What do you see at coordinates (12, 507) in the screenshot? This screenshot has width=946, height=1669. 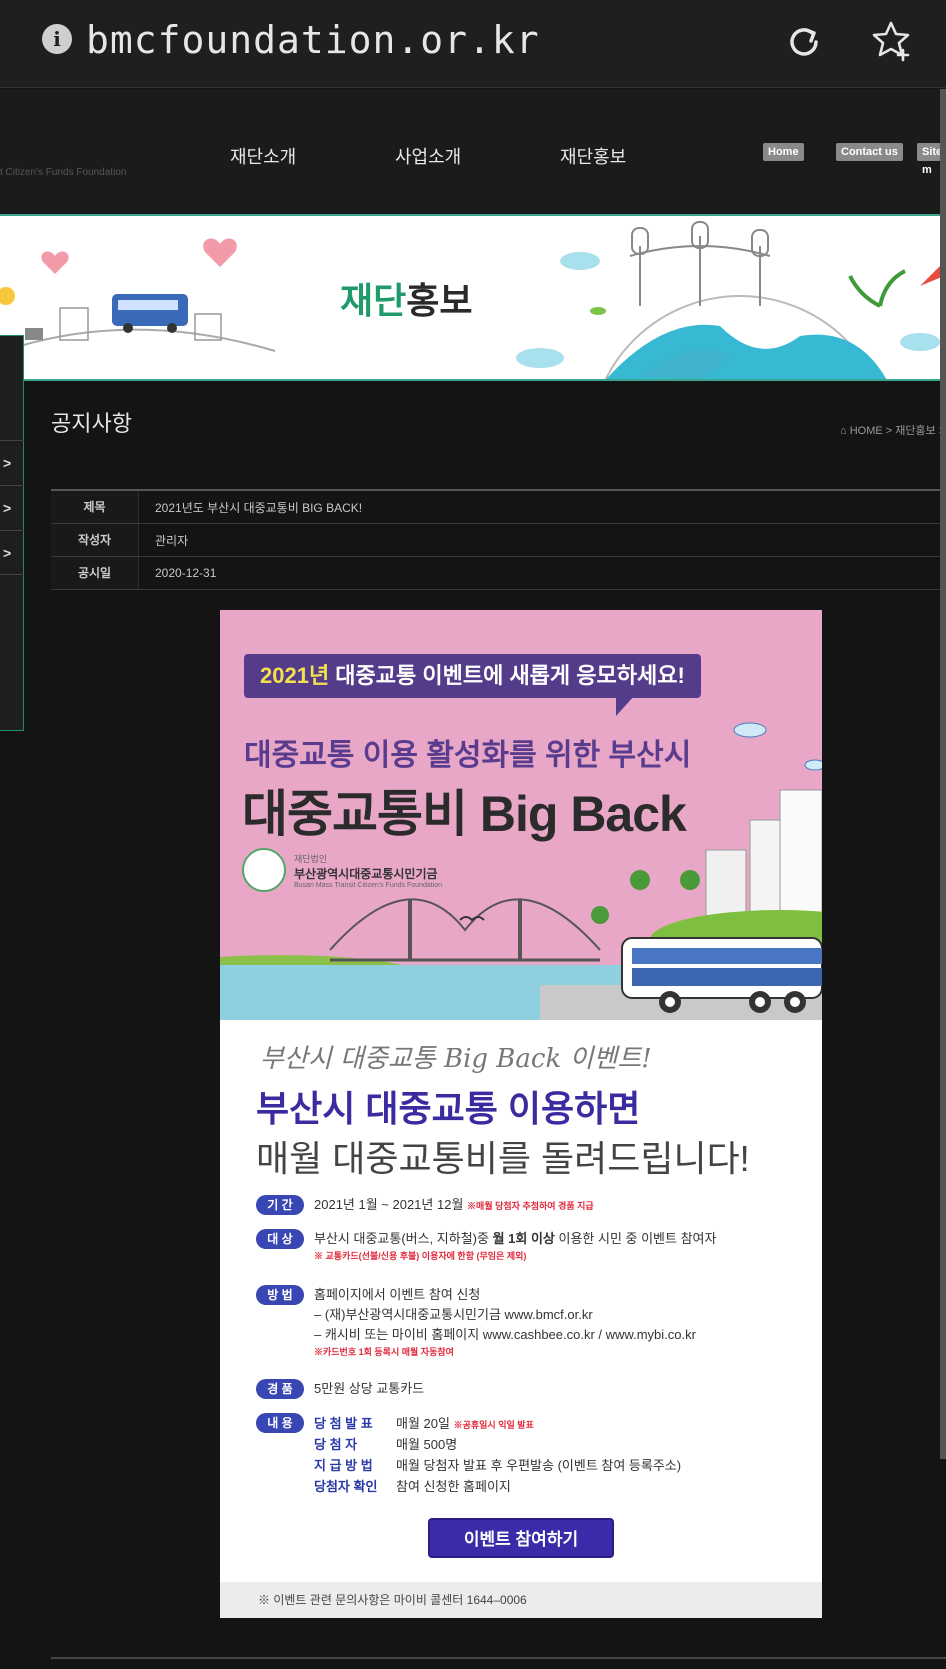 I see `side-menu-item-2: >` at bounding box center [12, 507].